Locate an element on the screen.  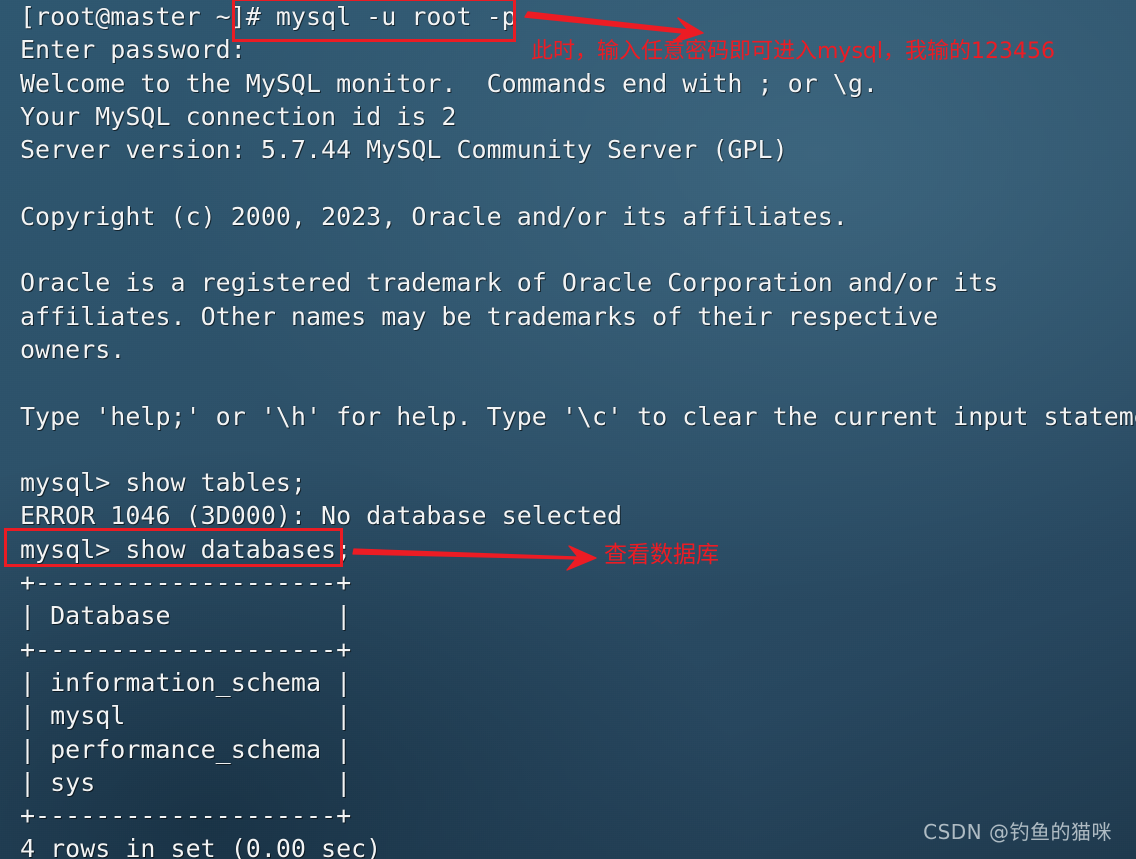
annotation-show-databases-note: 查看数据库 is located at coordinates (661, 555).